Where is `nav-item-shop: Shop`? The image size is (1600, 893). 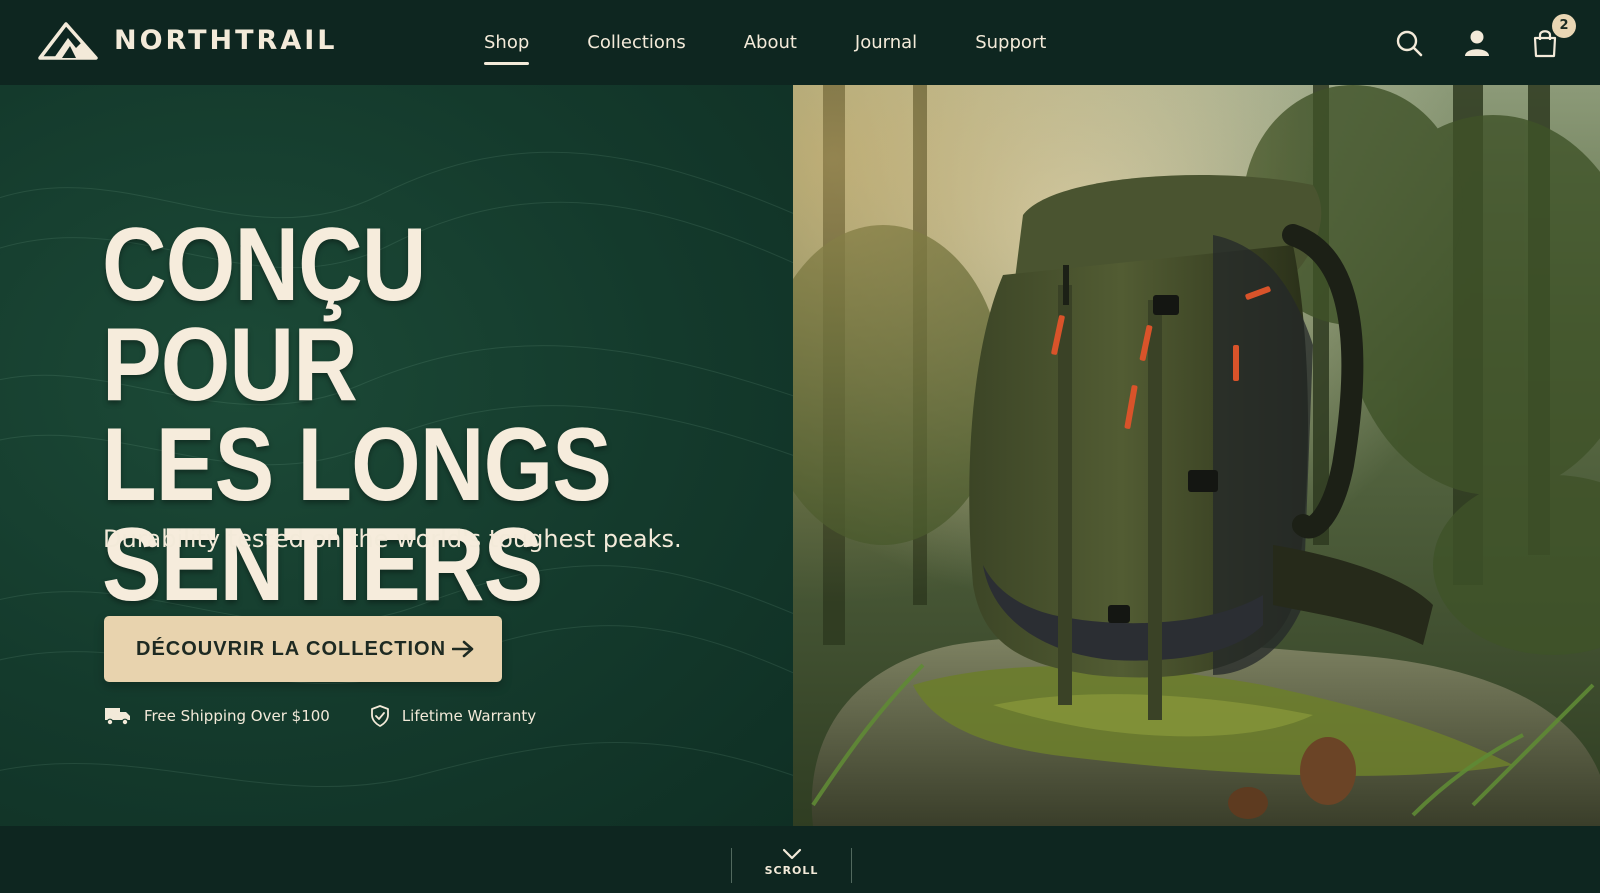 nav-item-shop: Shop is located at coordinates (507, 44).